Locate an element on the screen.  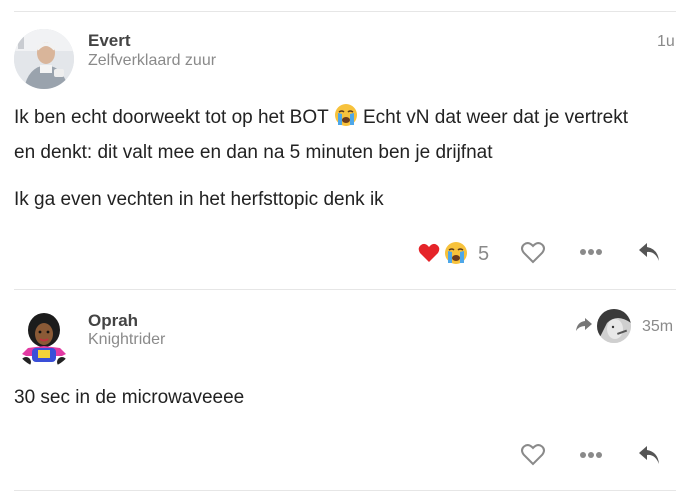
paragraph-1: 30 sec in de microwaveeee is located at coordinates (129, 397).